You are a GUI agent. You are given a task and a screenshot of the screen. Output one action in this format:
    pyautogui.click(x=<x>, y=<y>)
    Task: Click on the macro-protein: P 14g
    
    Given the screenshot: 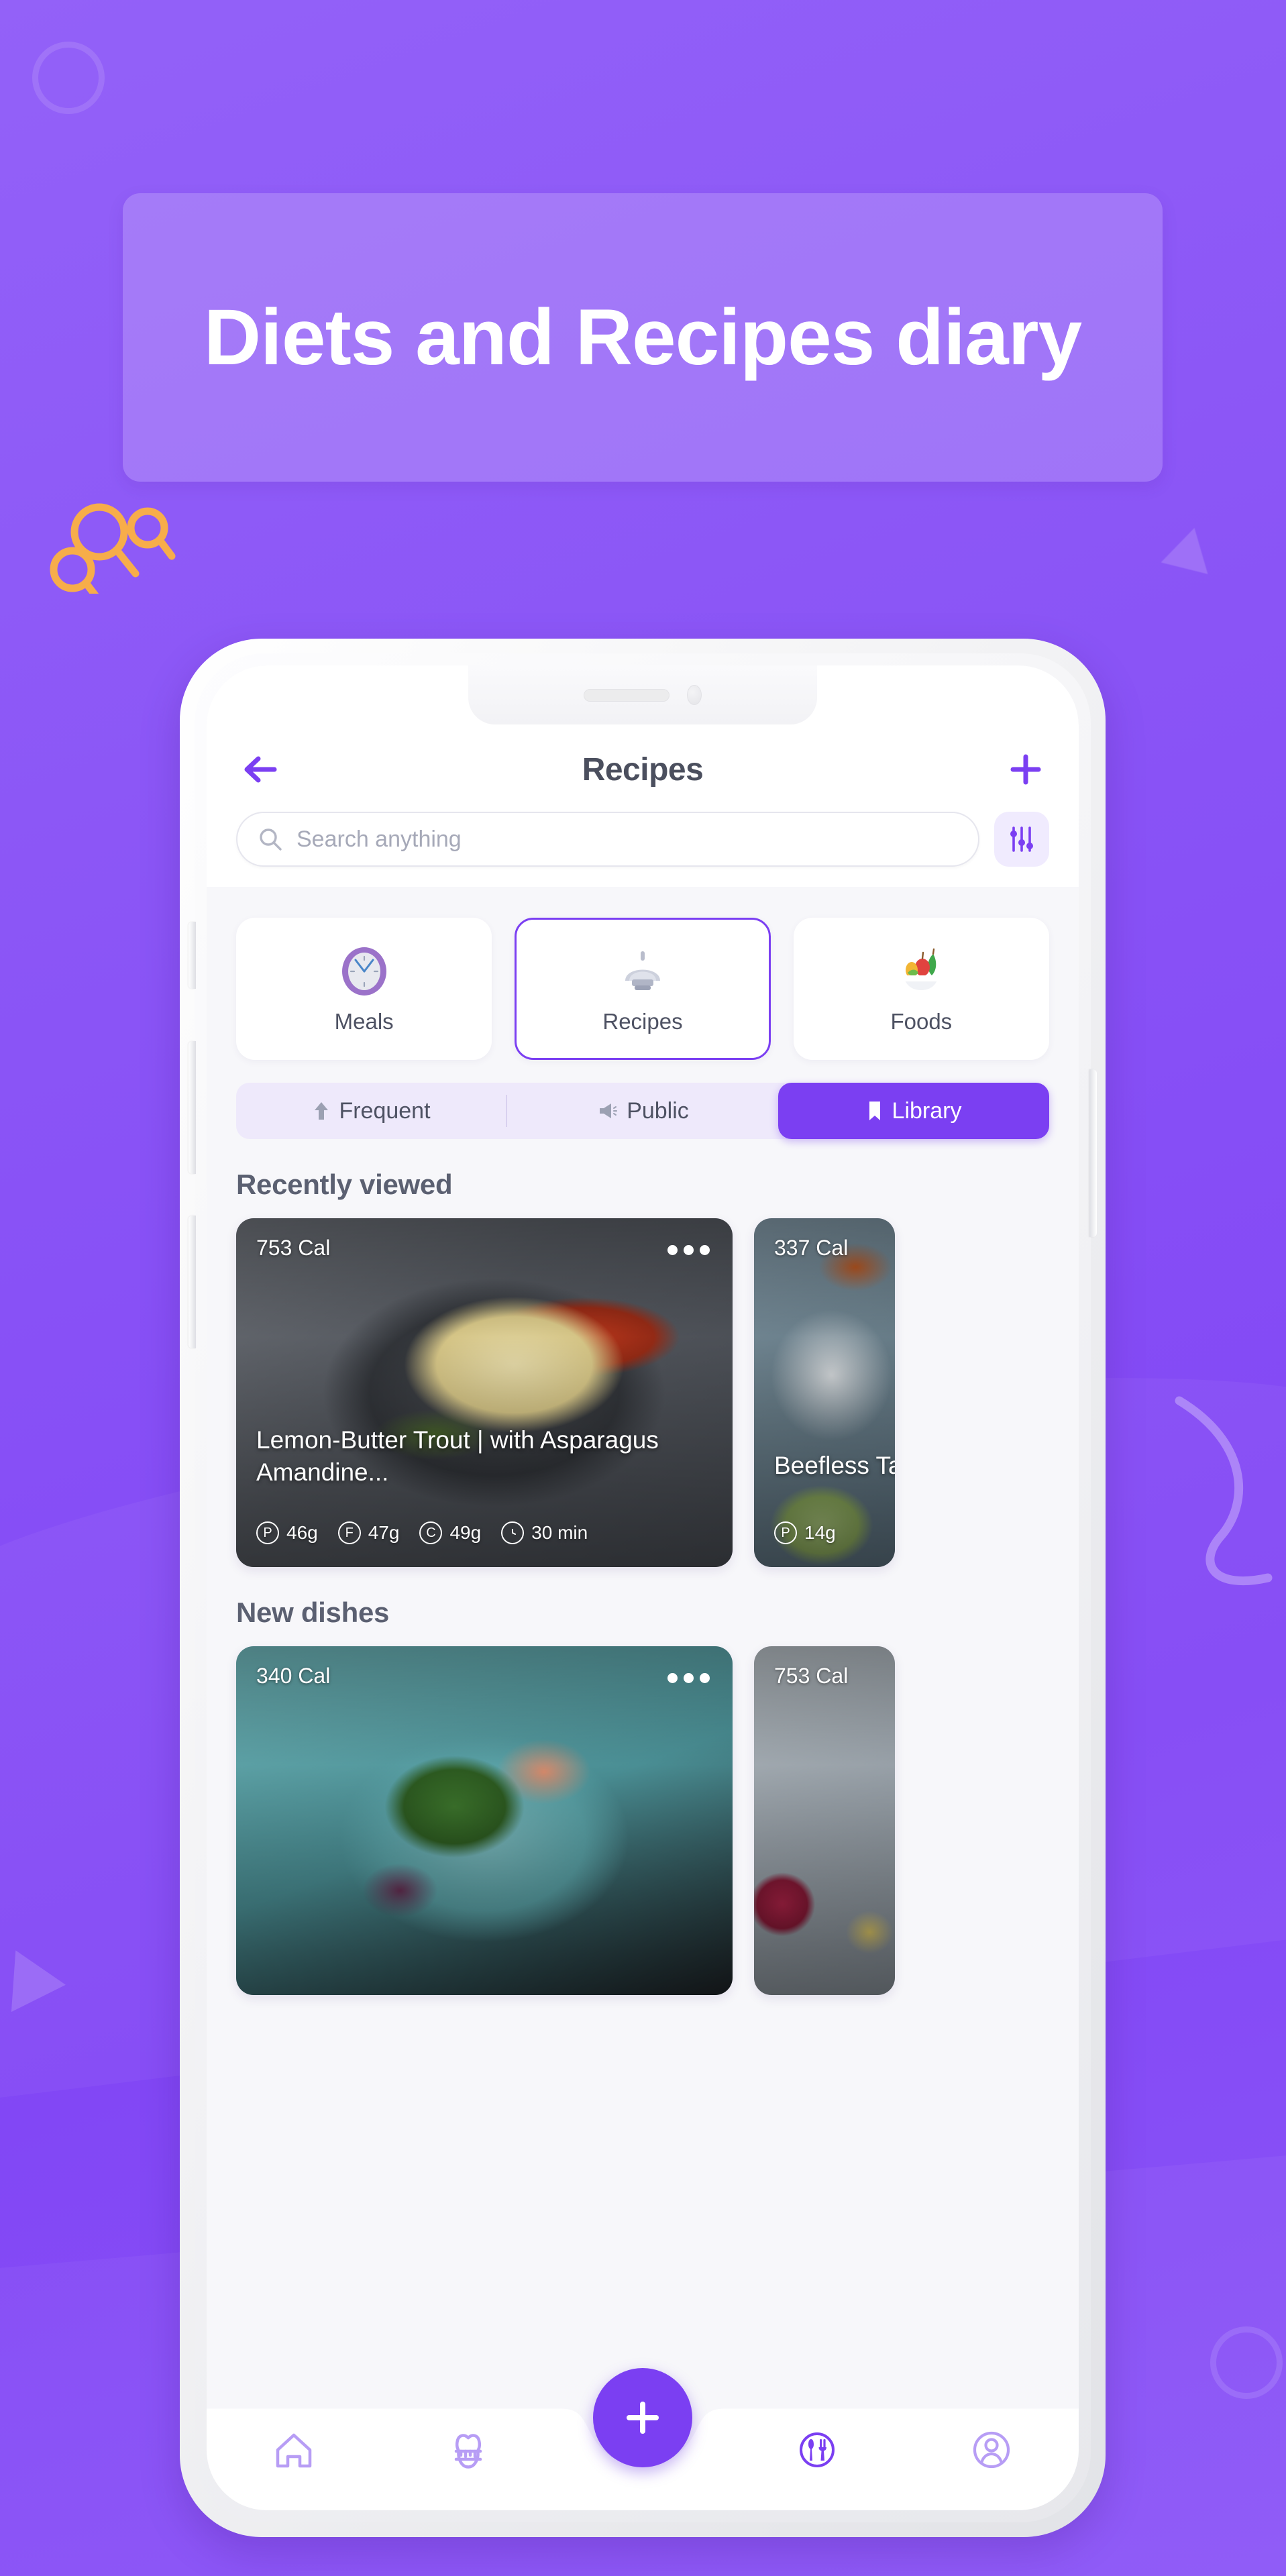 What is the action you would take?
    pyautogui.click(x=805, y=1532)
    